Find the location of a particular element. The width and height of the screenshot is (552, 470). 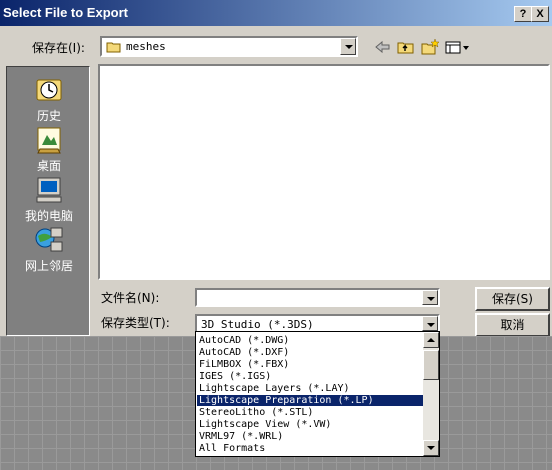

filetype-option: Lightscape Layers (*.LAY) is located at coordinates (310, 388).